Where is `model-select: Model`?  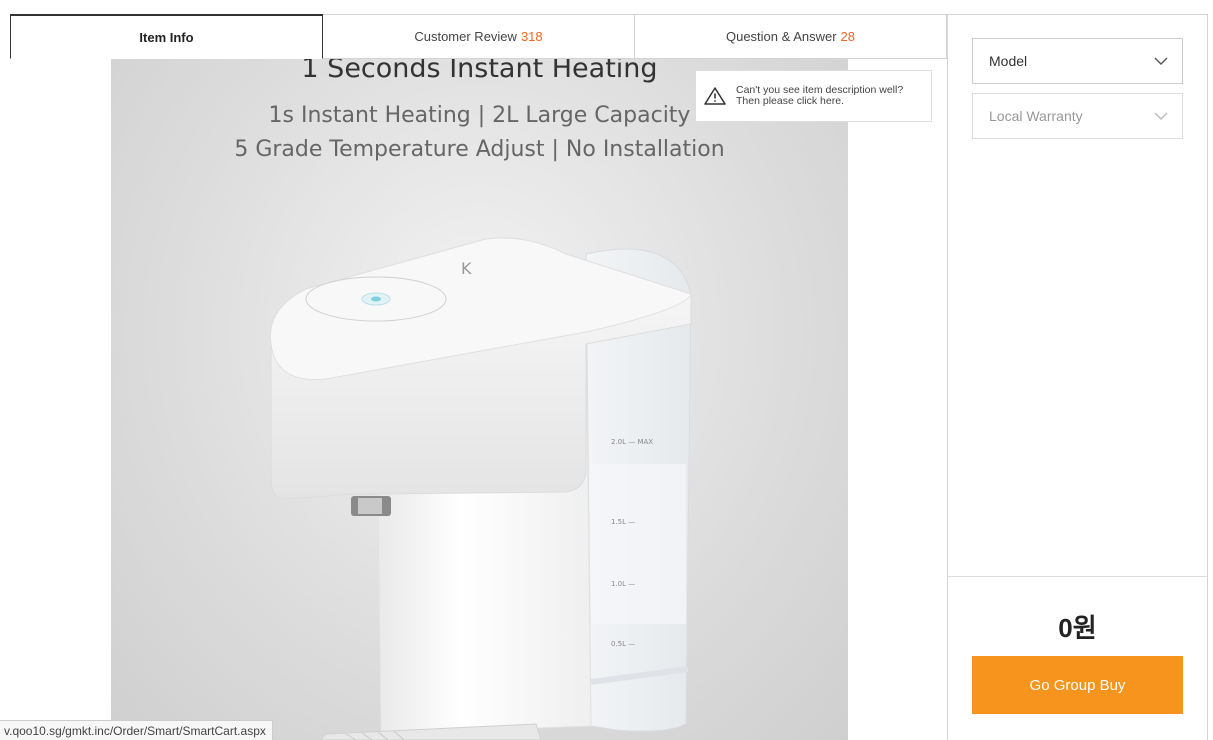
model-select: Model is located at coordinates (1077, 61).